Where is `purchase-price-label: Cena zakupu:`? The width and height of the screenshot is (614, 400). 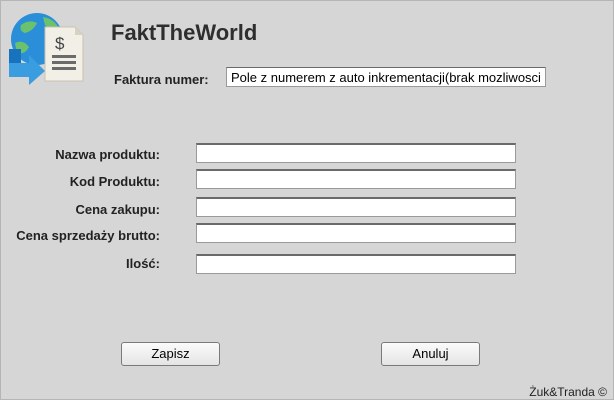 purchase-price-label: Cena zakupu: is located at coordinates (117, 209).